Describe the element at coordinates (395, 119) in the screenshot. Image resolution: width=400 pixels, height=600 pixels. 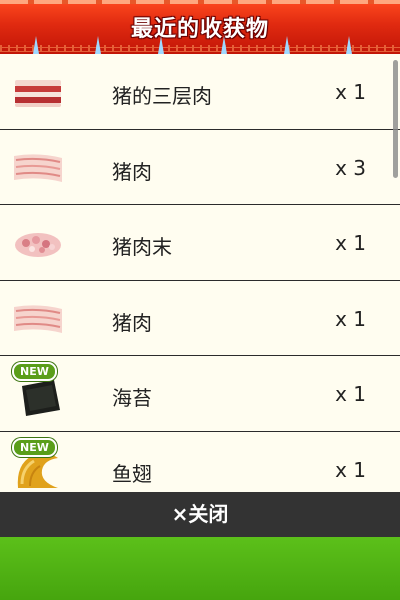
I see `scrollbar` at that location.